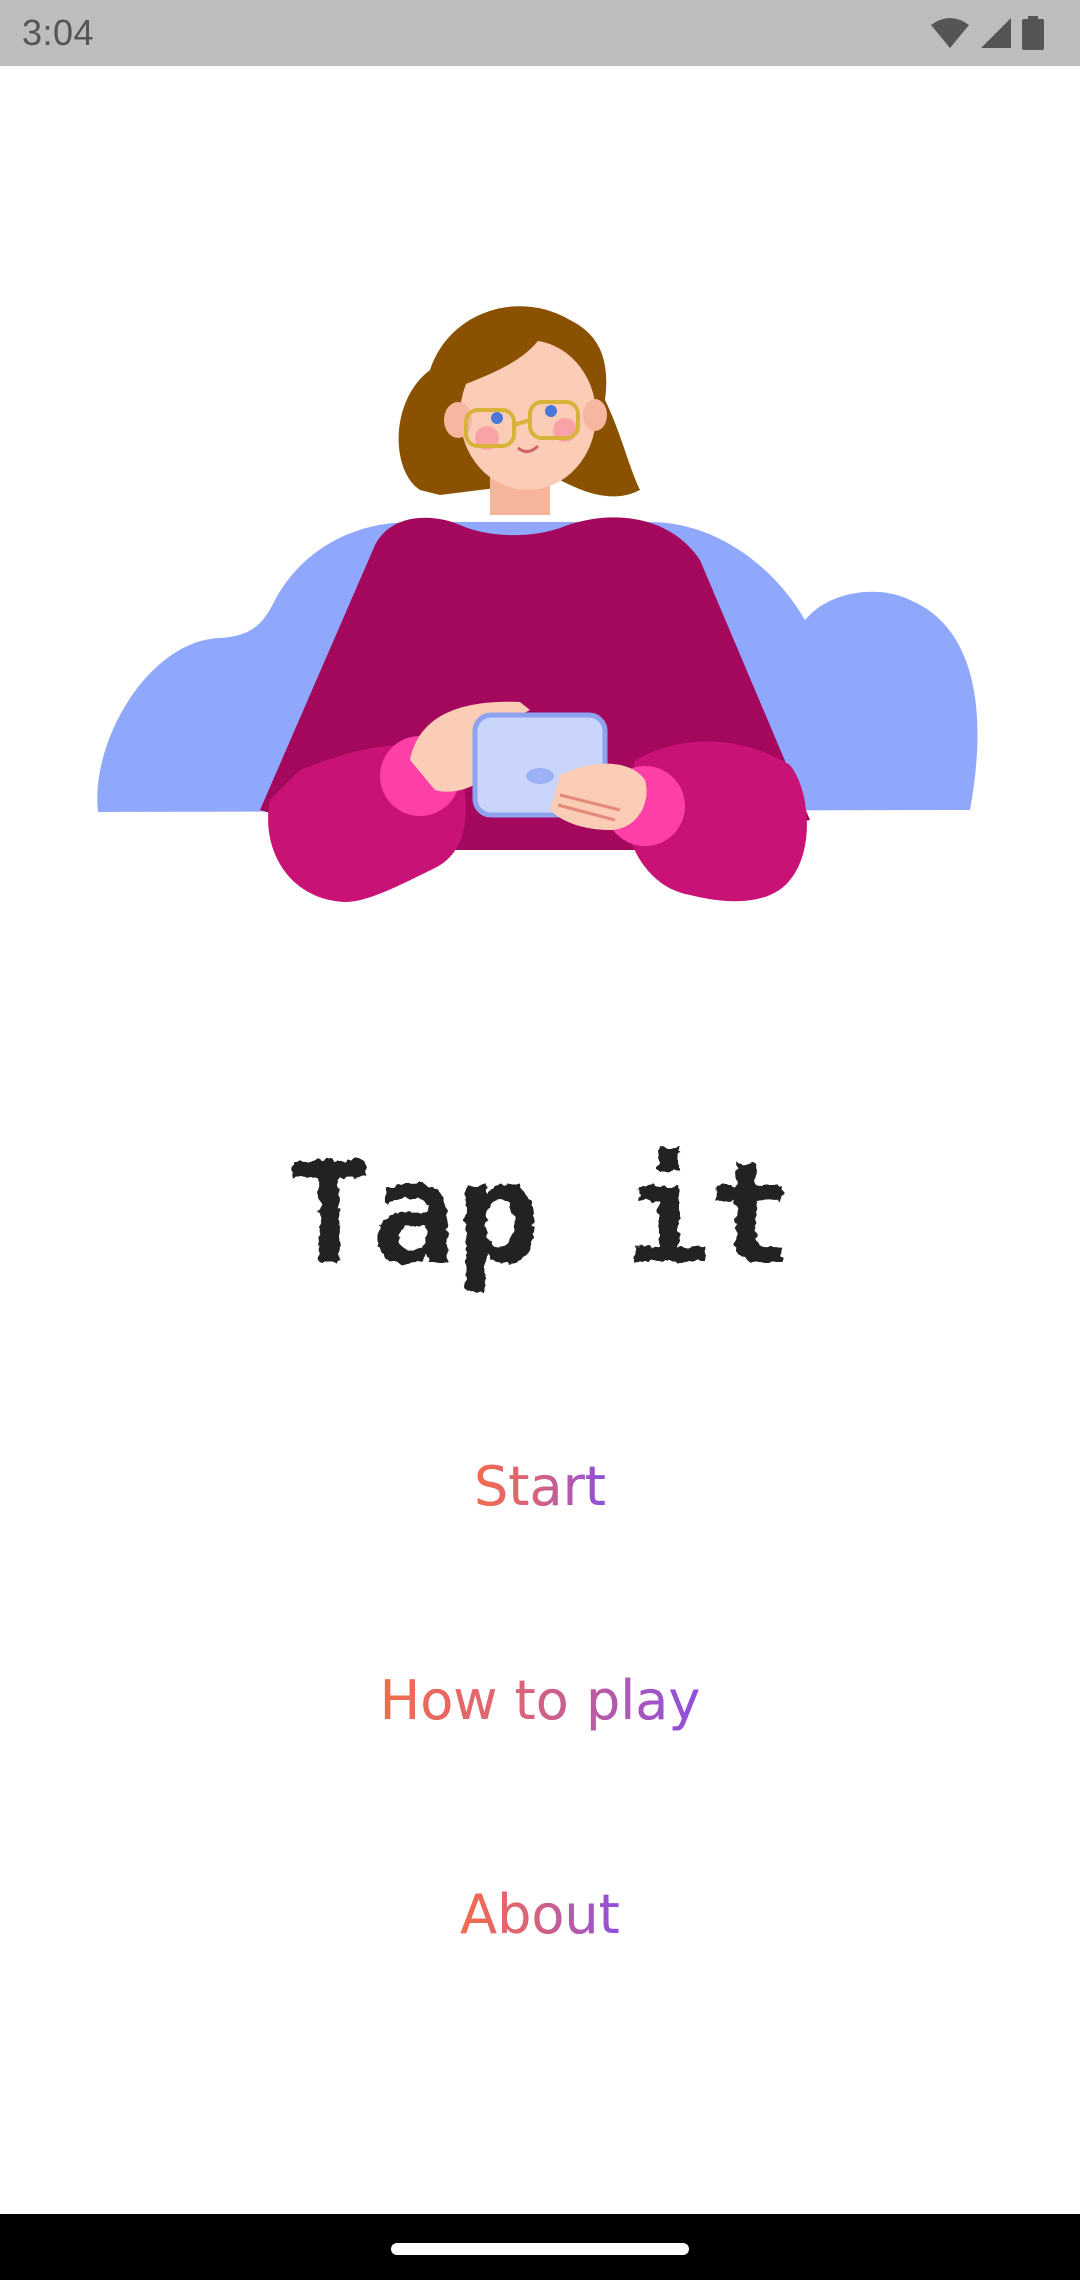 This screenshot has width=1080, height=2280. I want to click on navigation-bar, so click(540, 2247).